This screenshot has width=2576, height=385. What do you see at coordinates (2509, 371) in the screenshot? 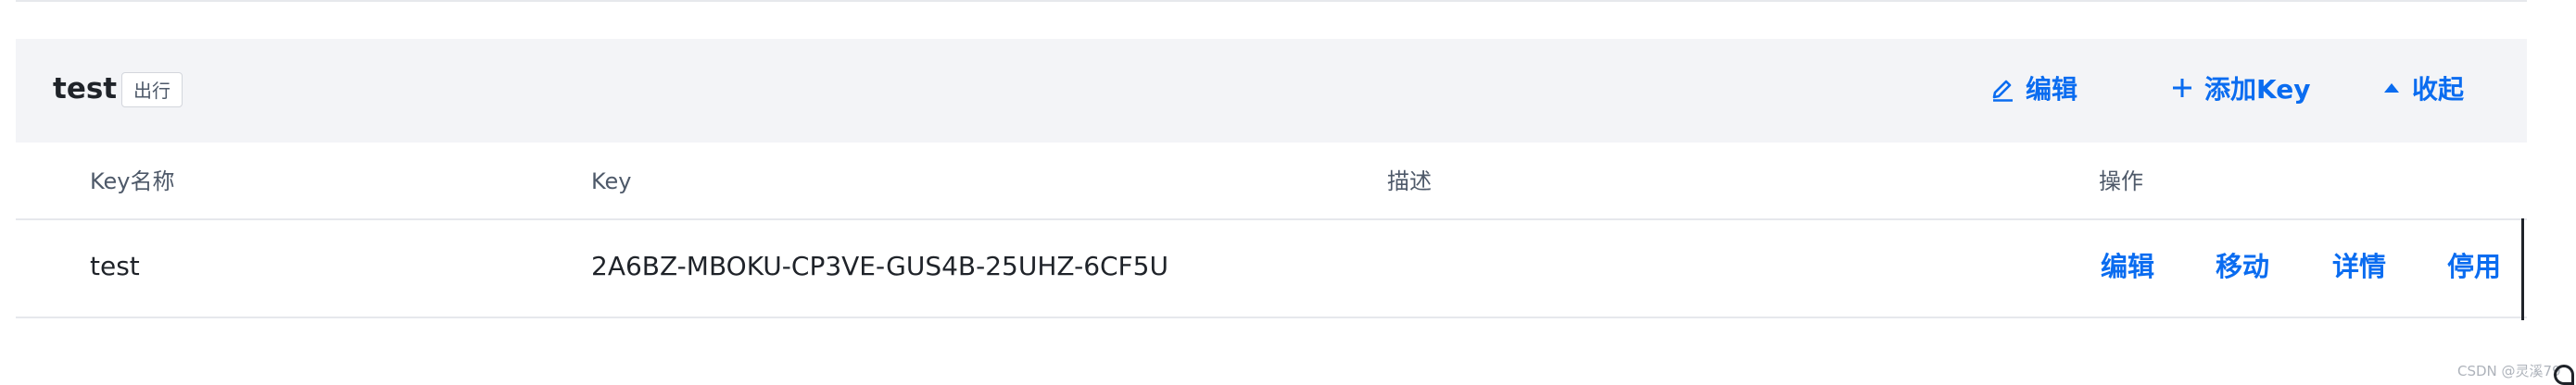
I see `watermark-text: CSDN @灵溪79` at bounding box center [2509, 371].